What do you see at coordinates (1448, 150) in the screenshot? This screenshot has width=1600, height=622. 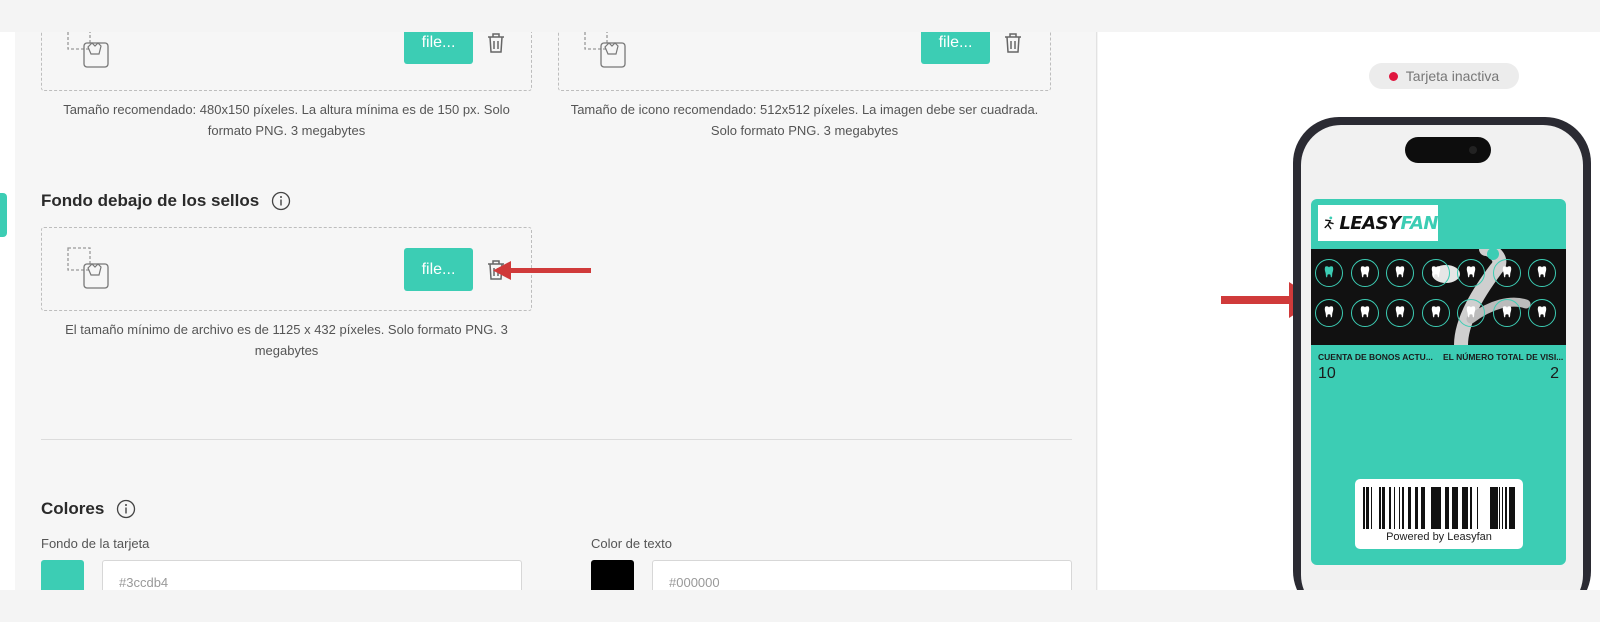 I see `dynamic-island` at bounding box center [1448, 150].